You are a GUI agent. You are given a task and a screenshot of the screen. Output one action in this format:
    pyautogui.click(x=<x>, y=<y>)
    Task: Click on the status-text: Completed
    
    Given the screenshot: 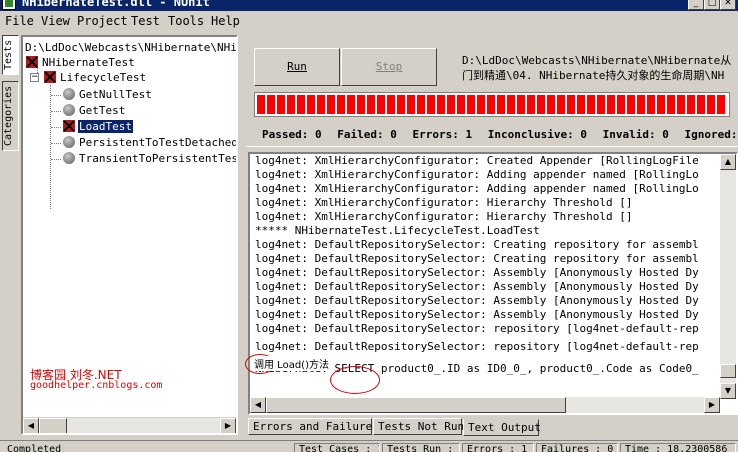 What is the action you would take?
    pyautogui.click(x=34, y=448)
    